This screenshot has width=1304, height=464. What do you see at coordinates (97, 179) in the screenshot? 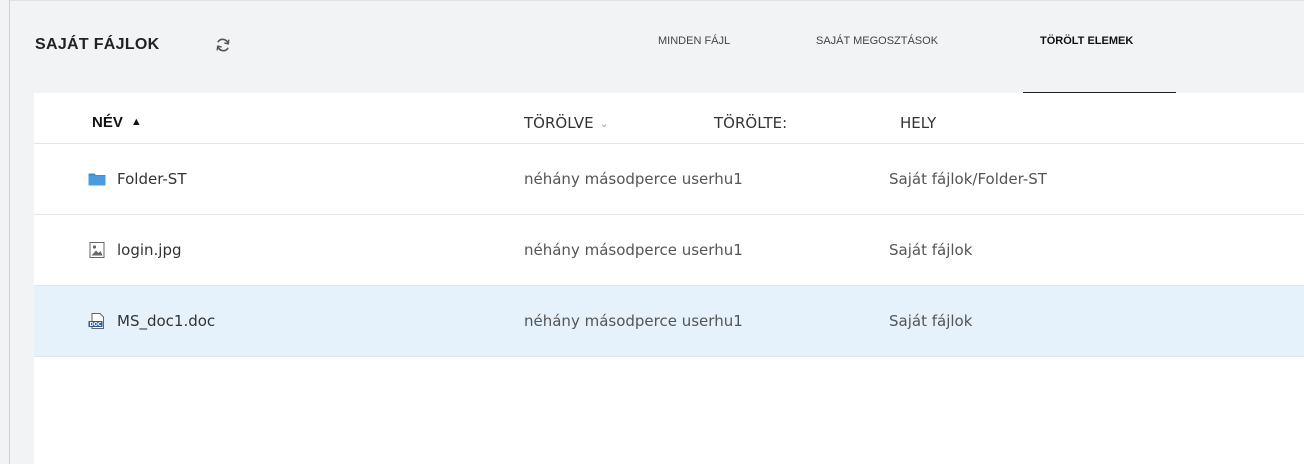
I see `folder-icon` at bounding box center [97, 179].